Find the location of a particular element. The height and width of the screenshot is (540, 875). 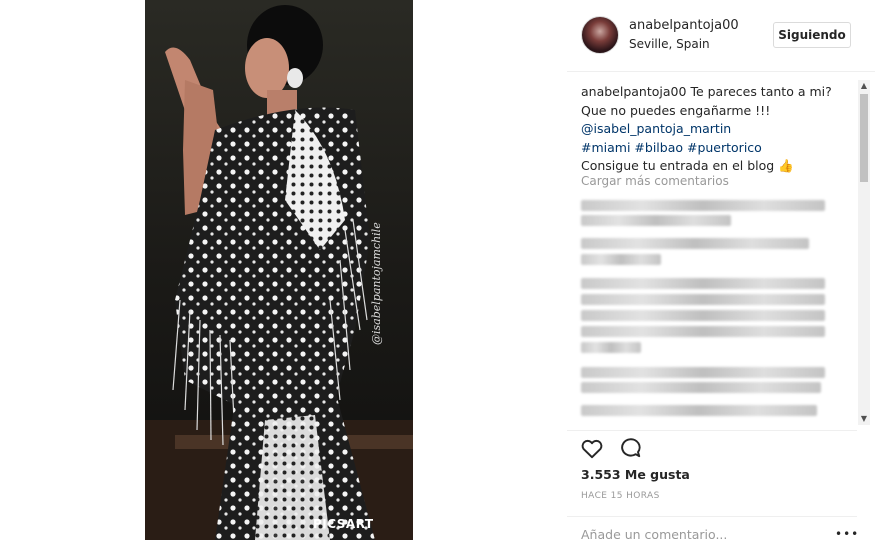

scrollbar-thumb is located at coordinates (864, 138).